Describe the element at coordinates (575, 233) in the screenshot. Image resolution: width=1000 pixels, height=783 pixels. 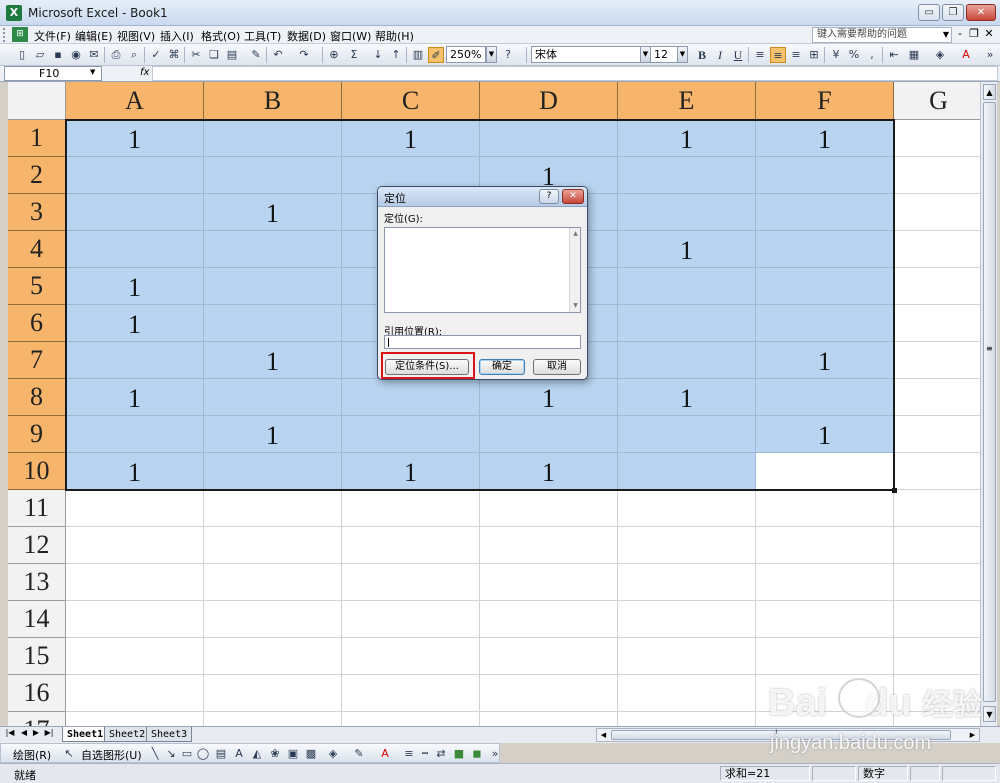
I see `listbox-scroll-up-icon: ▲` at that location.